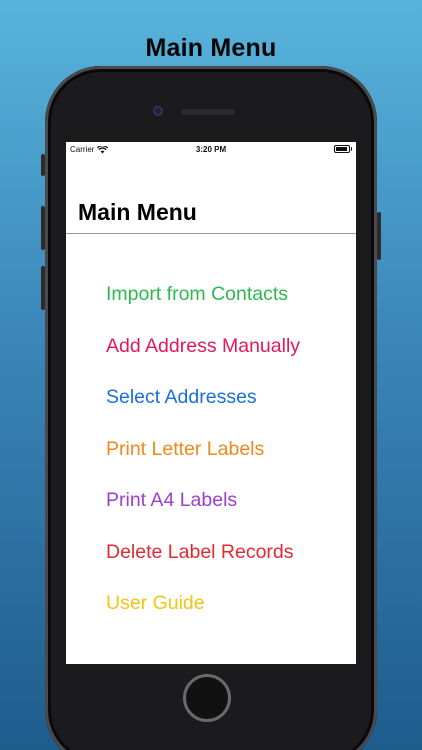 This screenshot has width=422, height=750. I want to click on promo-caption: Main Menu, so click(211, 48).